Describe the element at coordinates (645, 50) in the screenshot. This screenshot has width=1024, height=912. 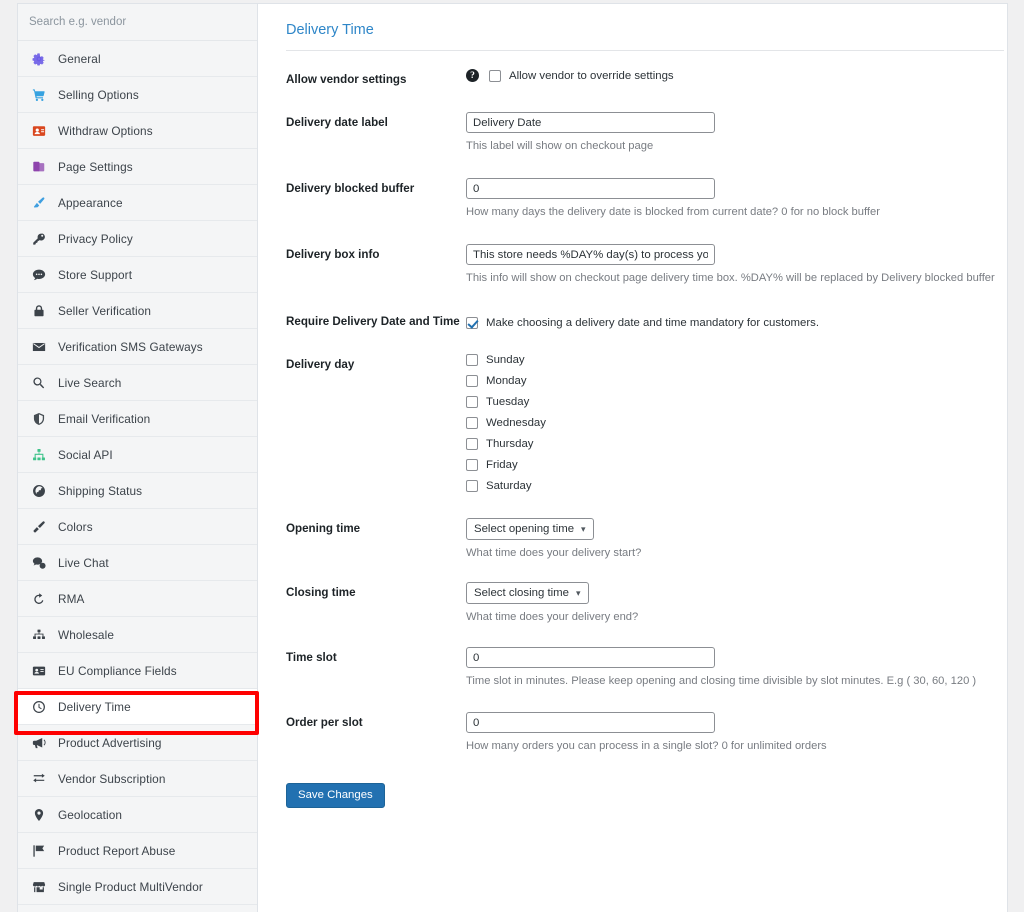
I see `title-divider` at that location.